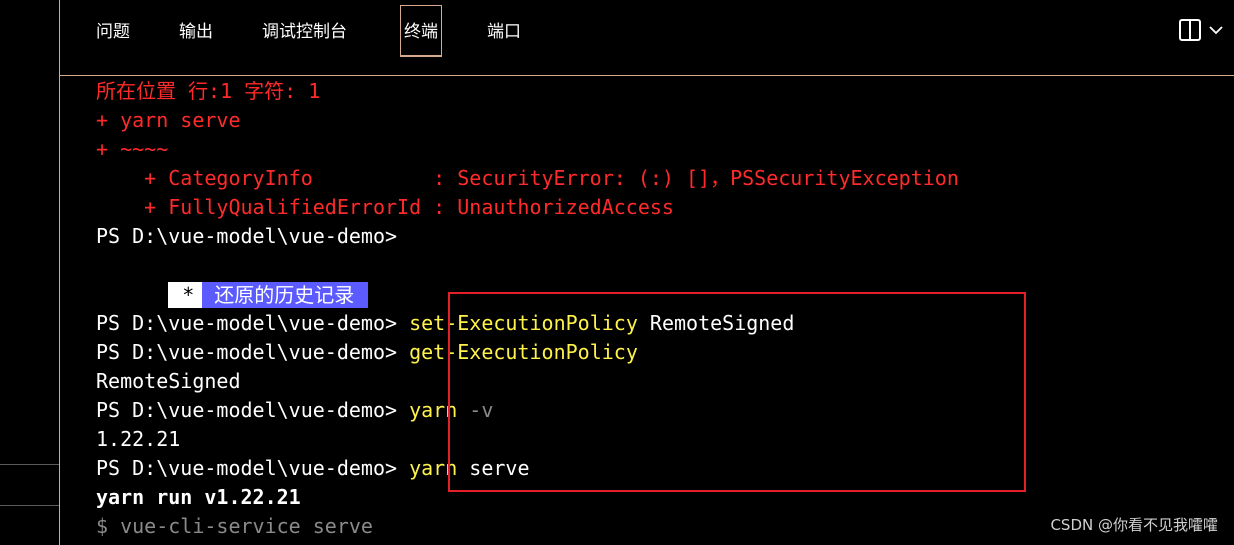 The height and width of the screenshot is (545, 1234). Describe the element at coordinates (132, 149) in the screenshot. I see `error-tilde-line: + ~~~~` at that location.